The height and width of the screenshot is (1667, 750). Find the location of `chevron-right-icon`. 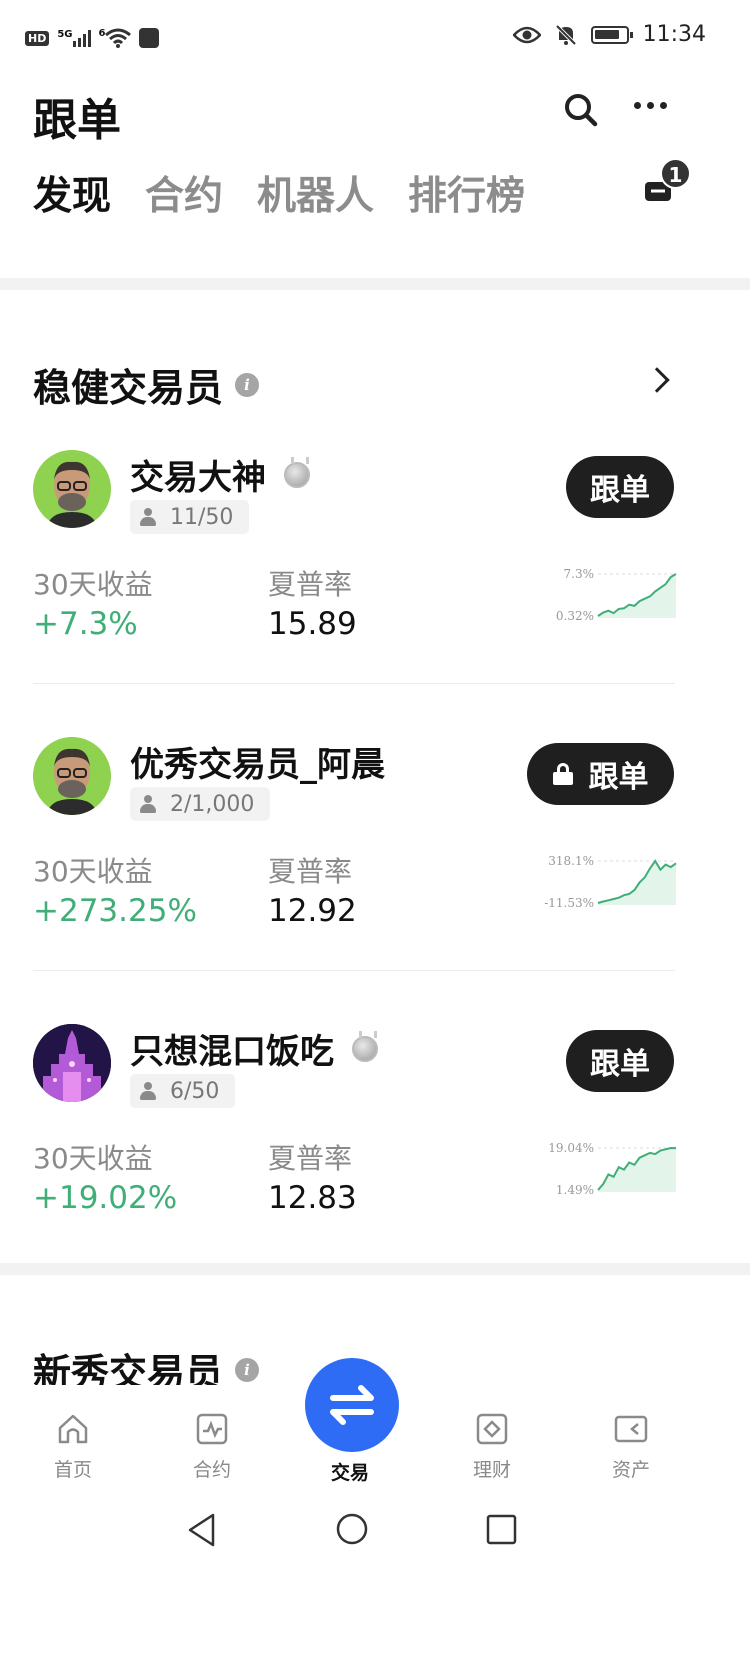

chevron-right-icon is located at coordinates (657, 380).